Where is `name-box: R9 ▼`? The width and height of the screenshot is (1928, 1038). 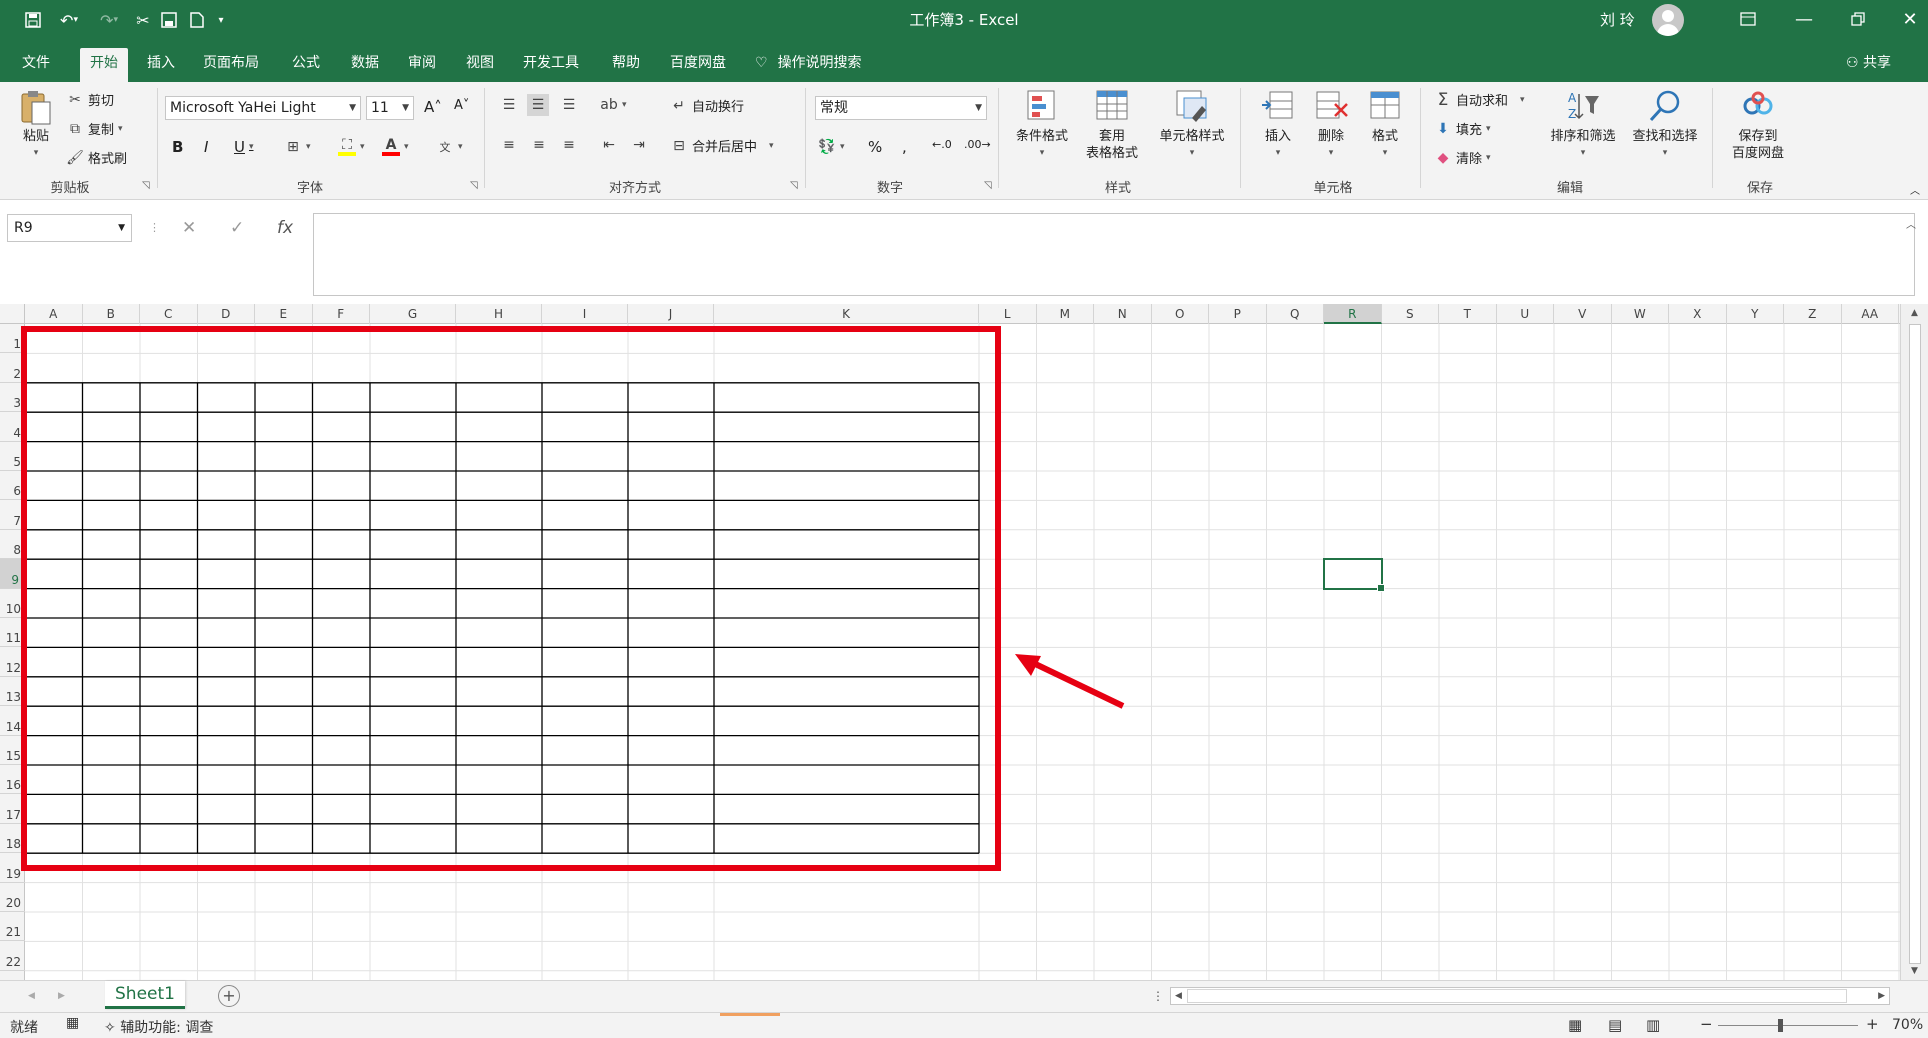 name-box: R9 ▼ is located at coordinates (69, 228).